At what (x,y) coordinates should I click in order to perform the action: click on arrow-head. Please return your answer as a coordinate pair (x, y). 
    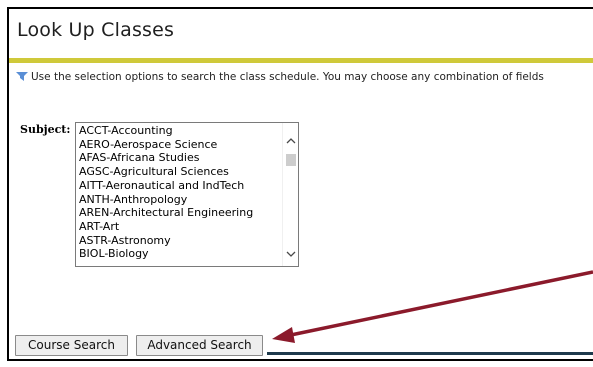
    Looking at the image, I should click on (283, 335).